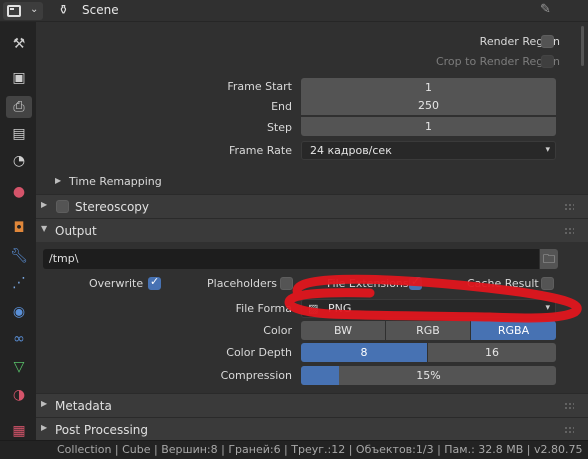 This screenshot has width=588, height=459. What do you see at coordinates (259, 352) in the screenshot?
I see `color-depth-label: Color Depth` at bounding box center [259, 352].